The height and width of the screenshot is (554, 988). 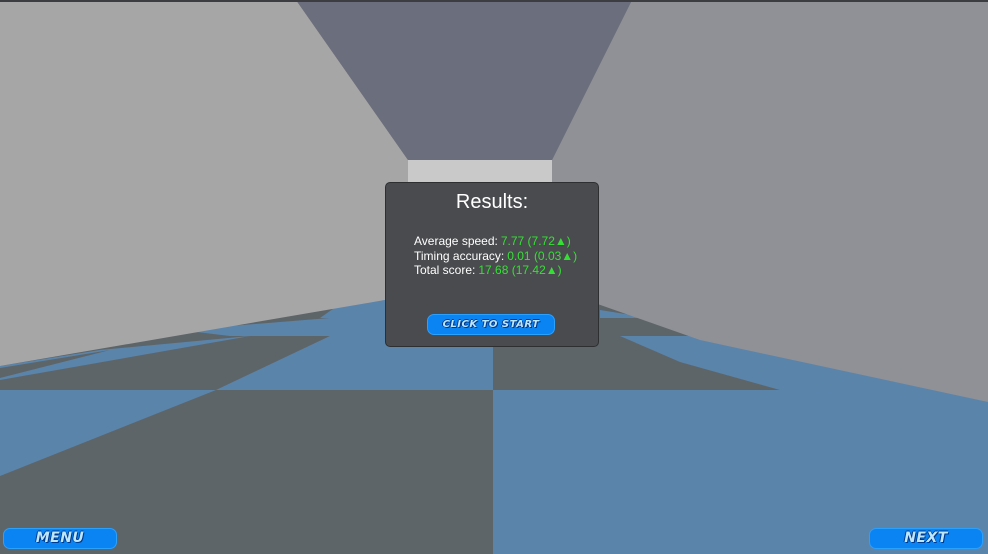 I want to click on total-score-label: Total score:, so click(x=445, y=270).